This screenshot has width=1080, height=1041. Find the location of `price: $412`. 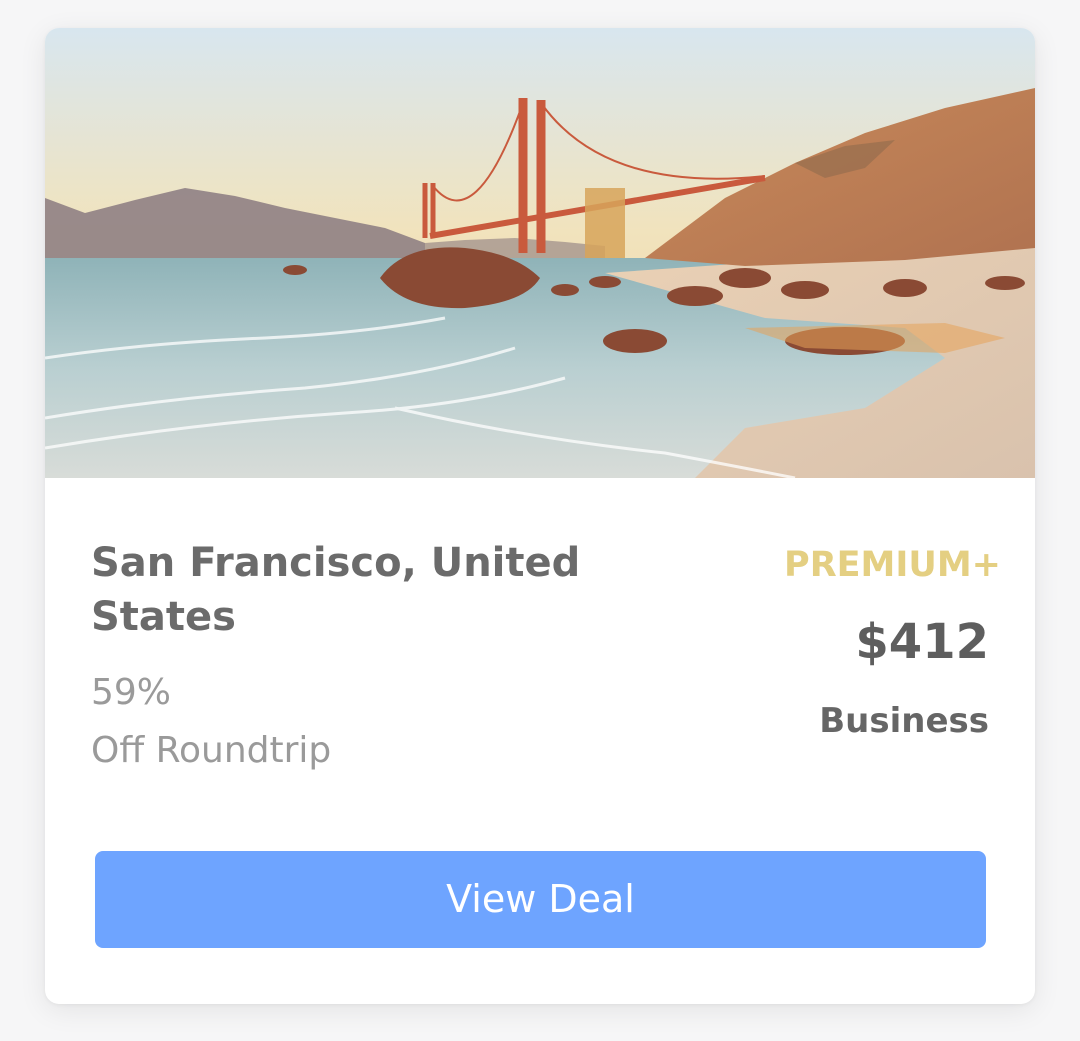

price: $412 is located at coordinates (922, 642).